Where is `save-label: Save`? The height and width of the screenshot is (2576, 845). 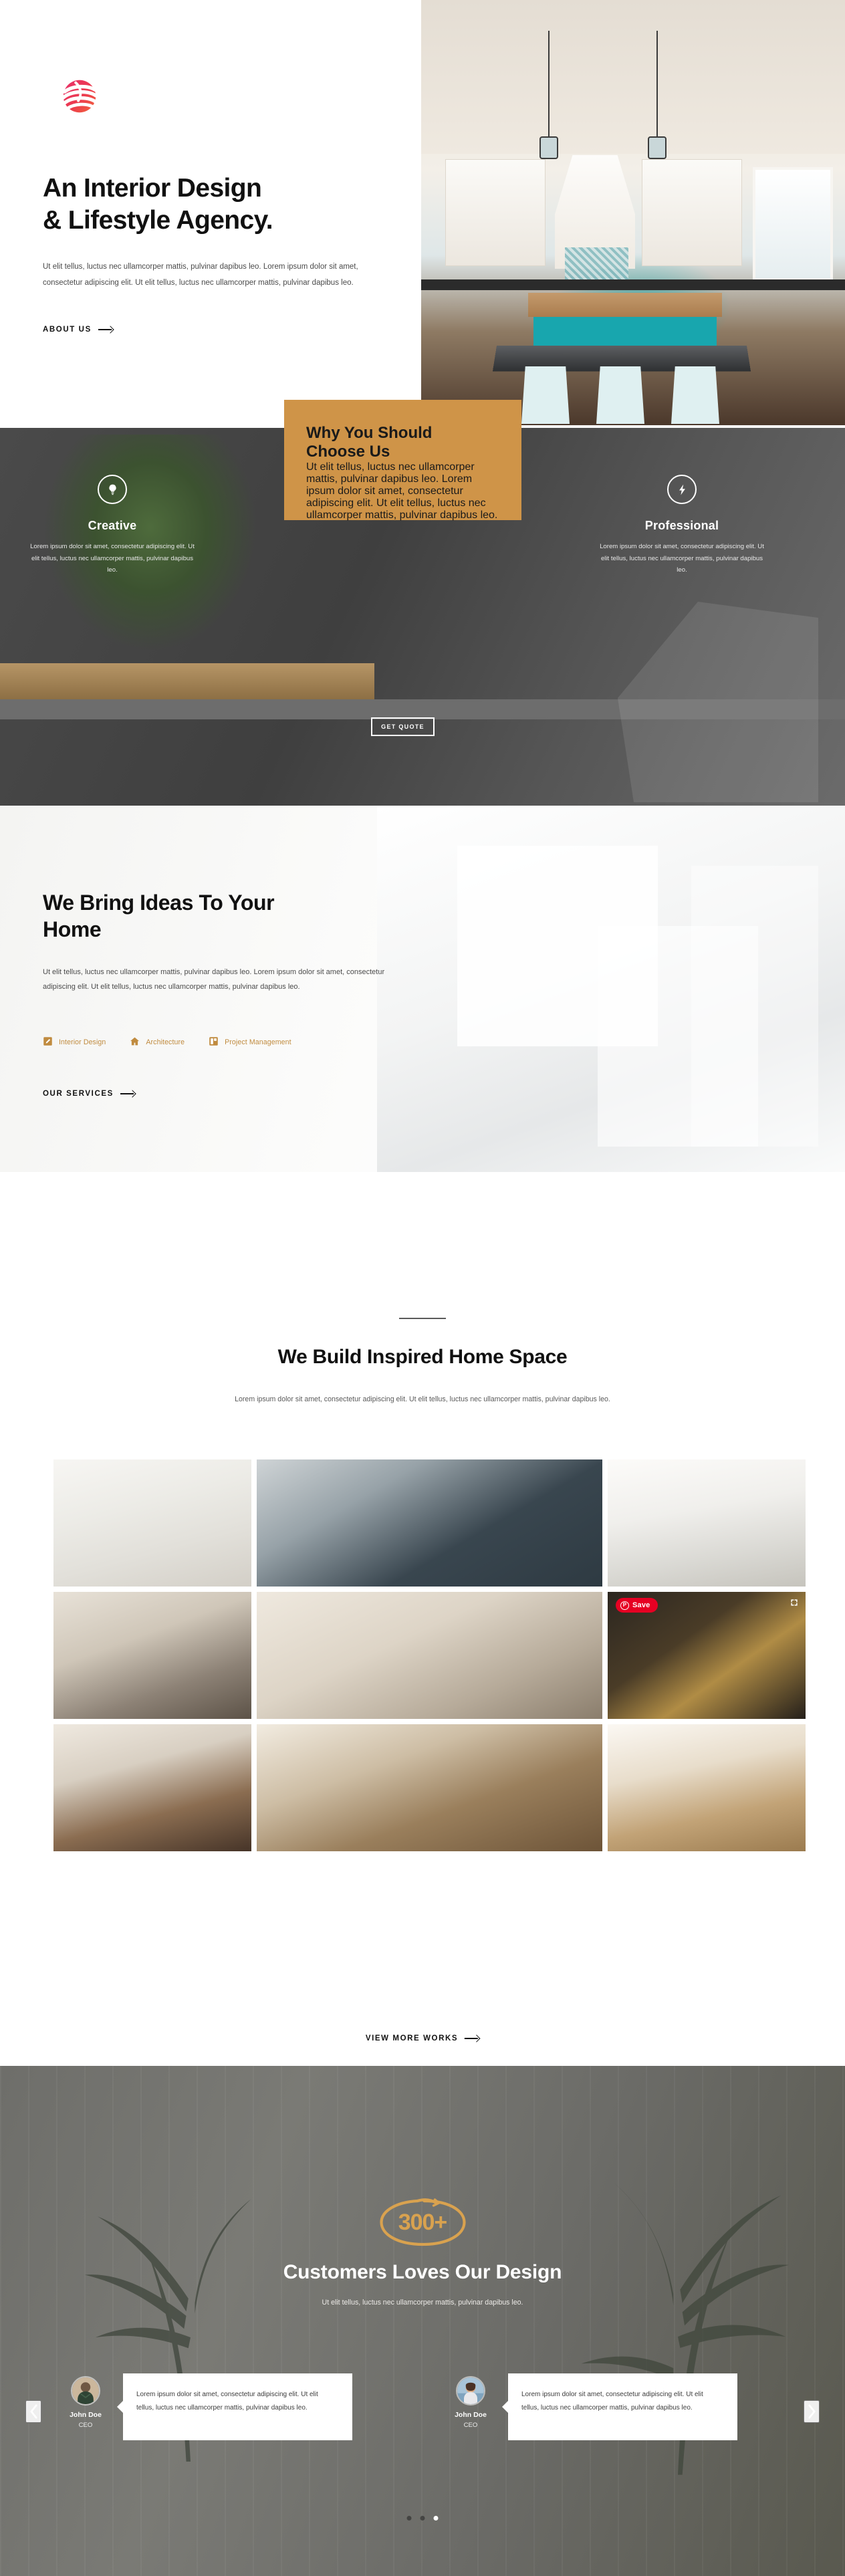 save-label: Save is located at coordinates (641, 1605).